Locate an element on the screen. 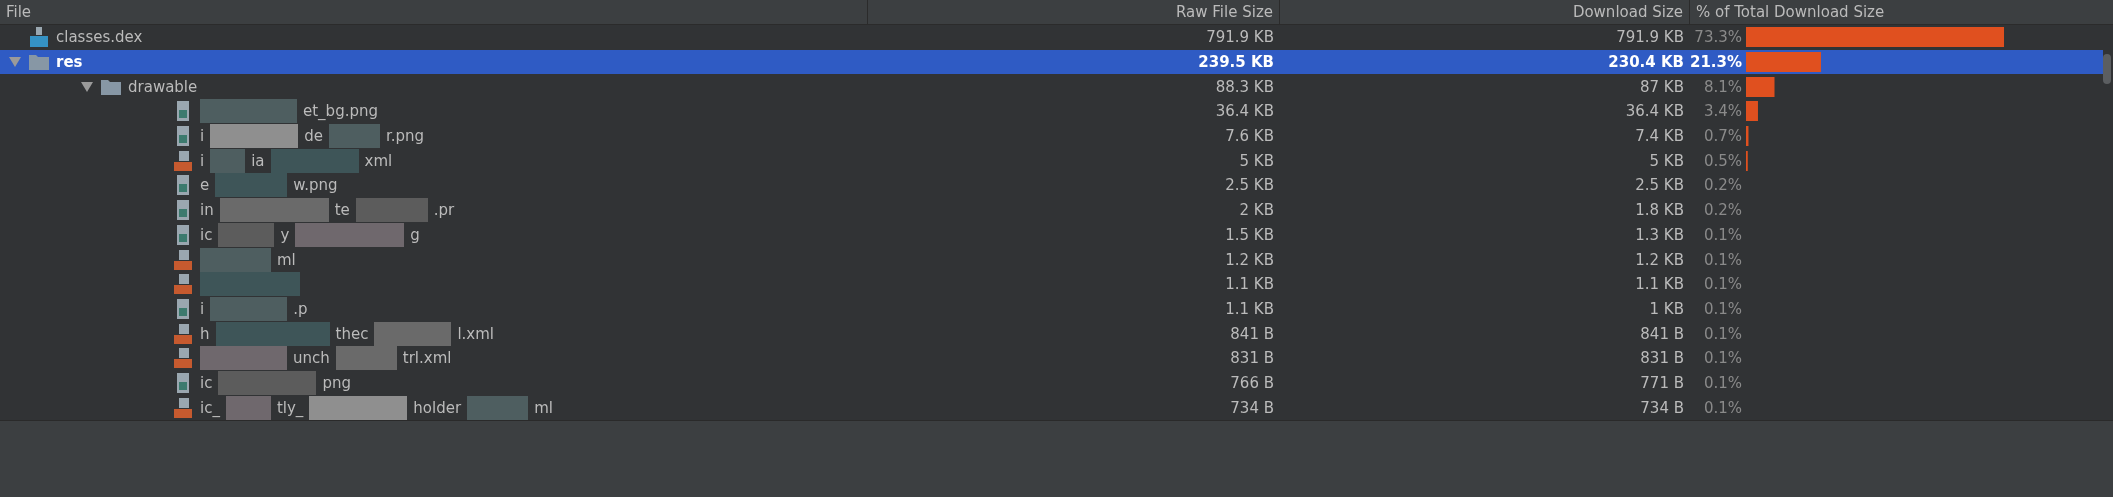 The height and width of the screenshot is (497, 2113). column-header: Download Size is located at coordinates (1627, 12).